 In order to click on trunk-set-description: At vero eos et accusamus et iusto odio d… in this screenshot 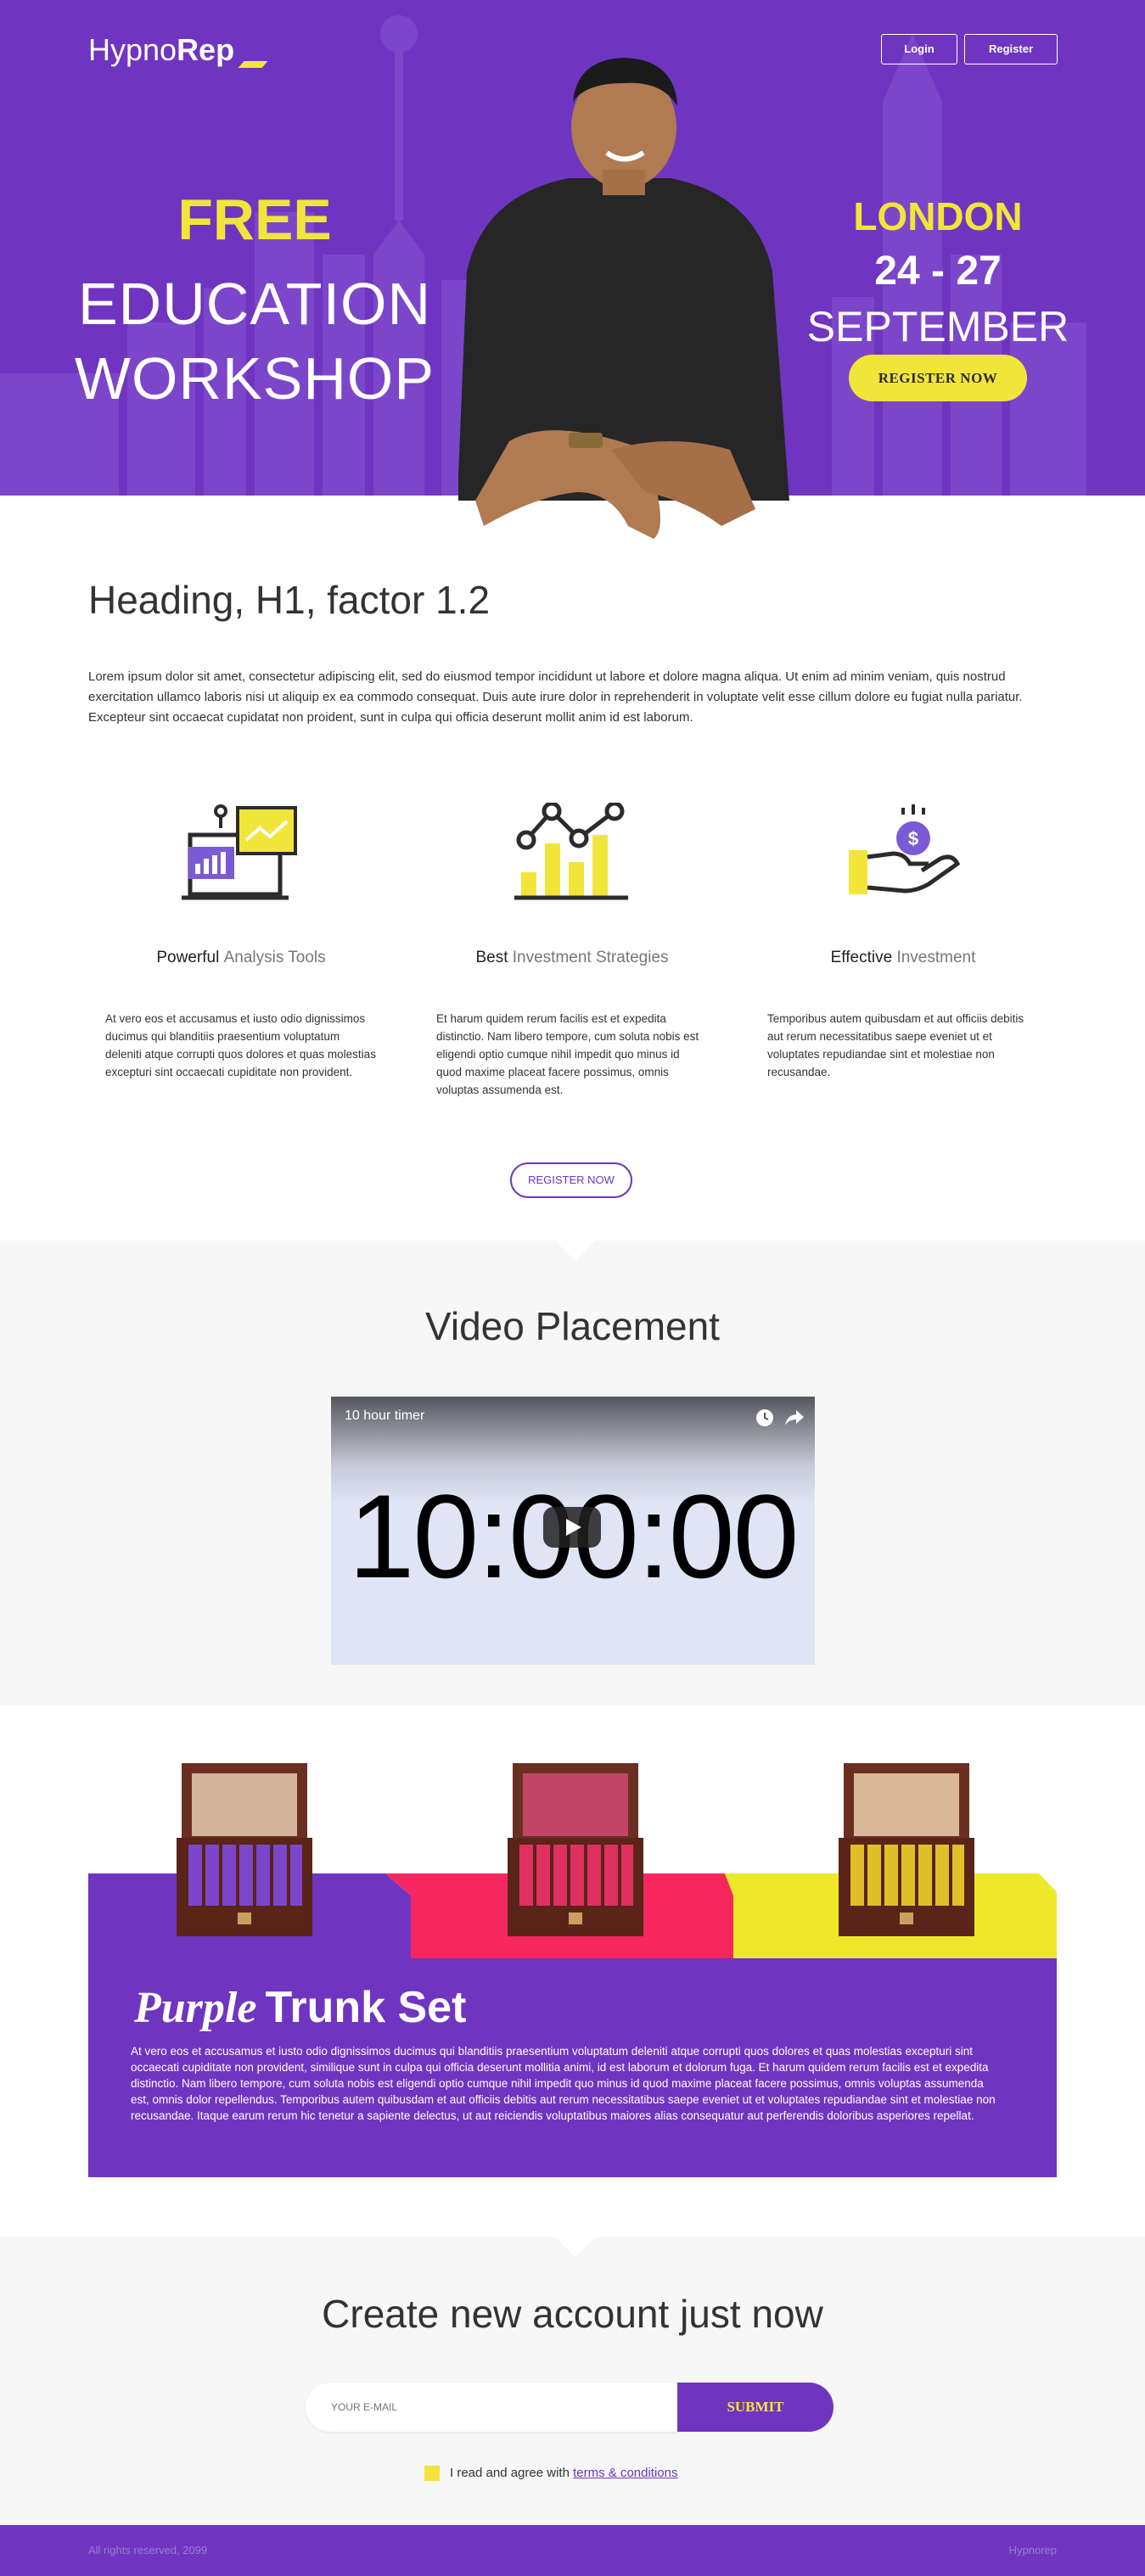, I will do `click(563, 2083)`.